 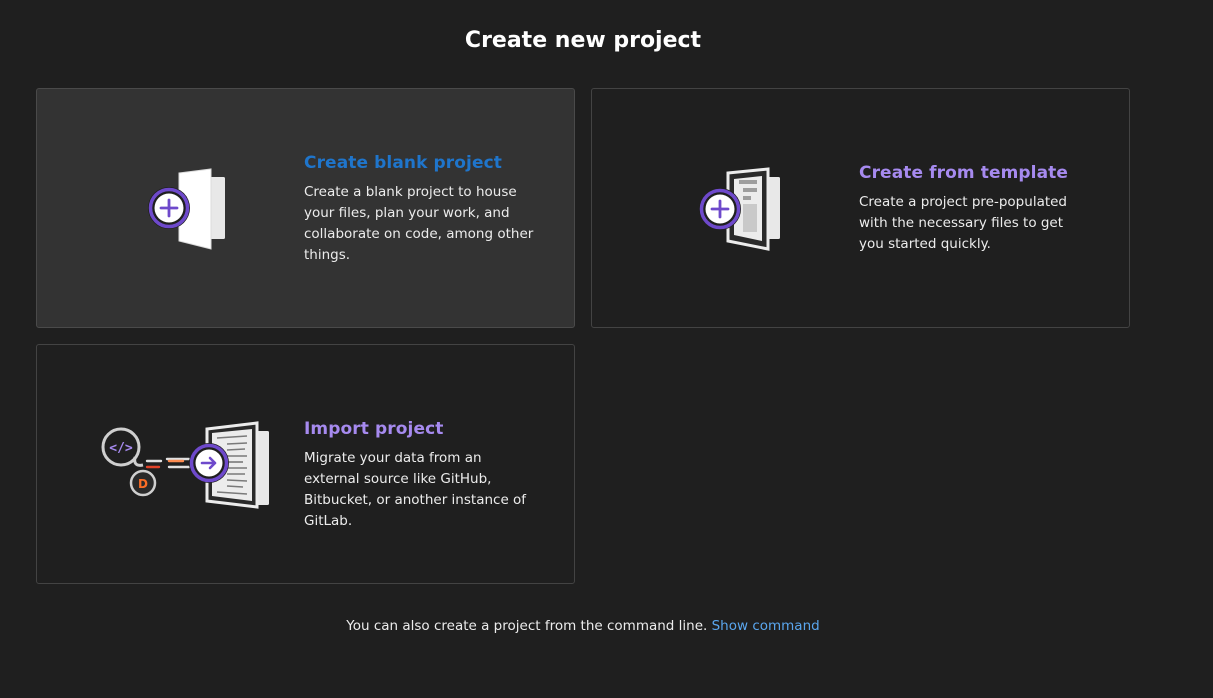 I want to click on import-project-title: Import project, so click(x=419, y=429).